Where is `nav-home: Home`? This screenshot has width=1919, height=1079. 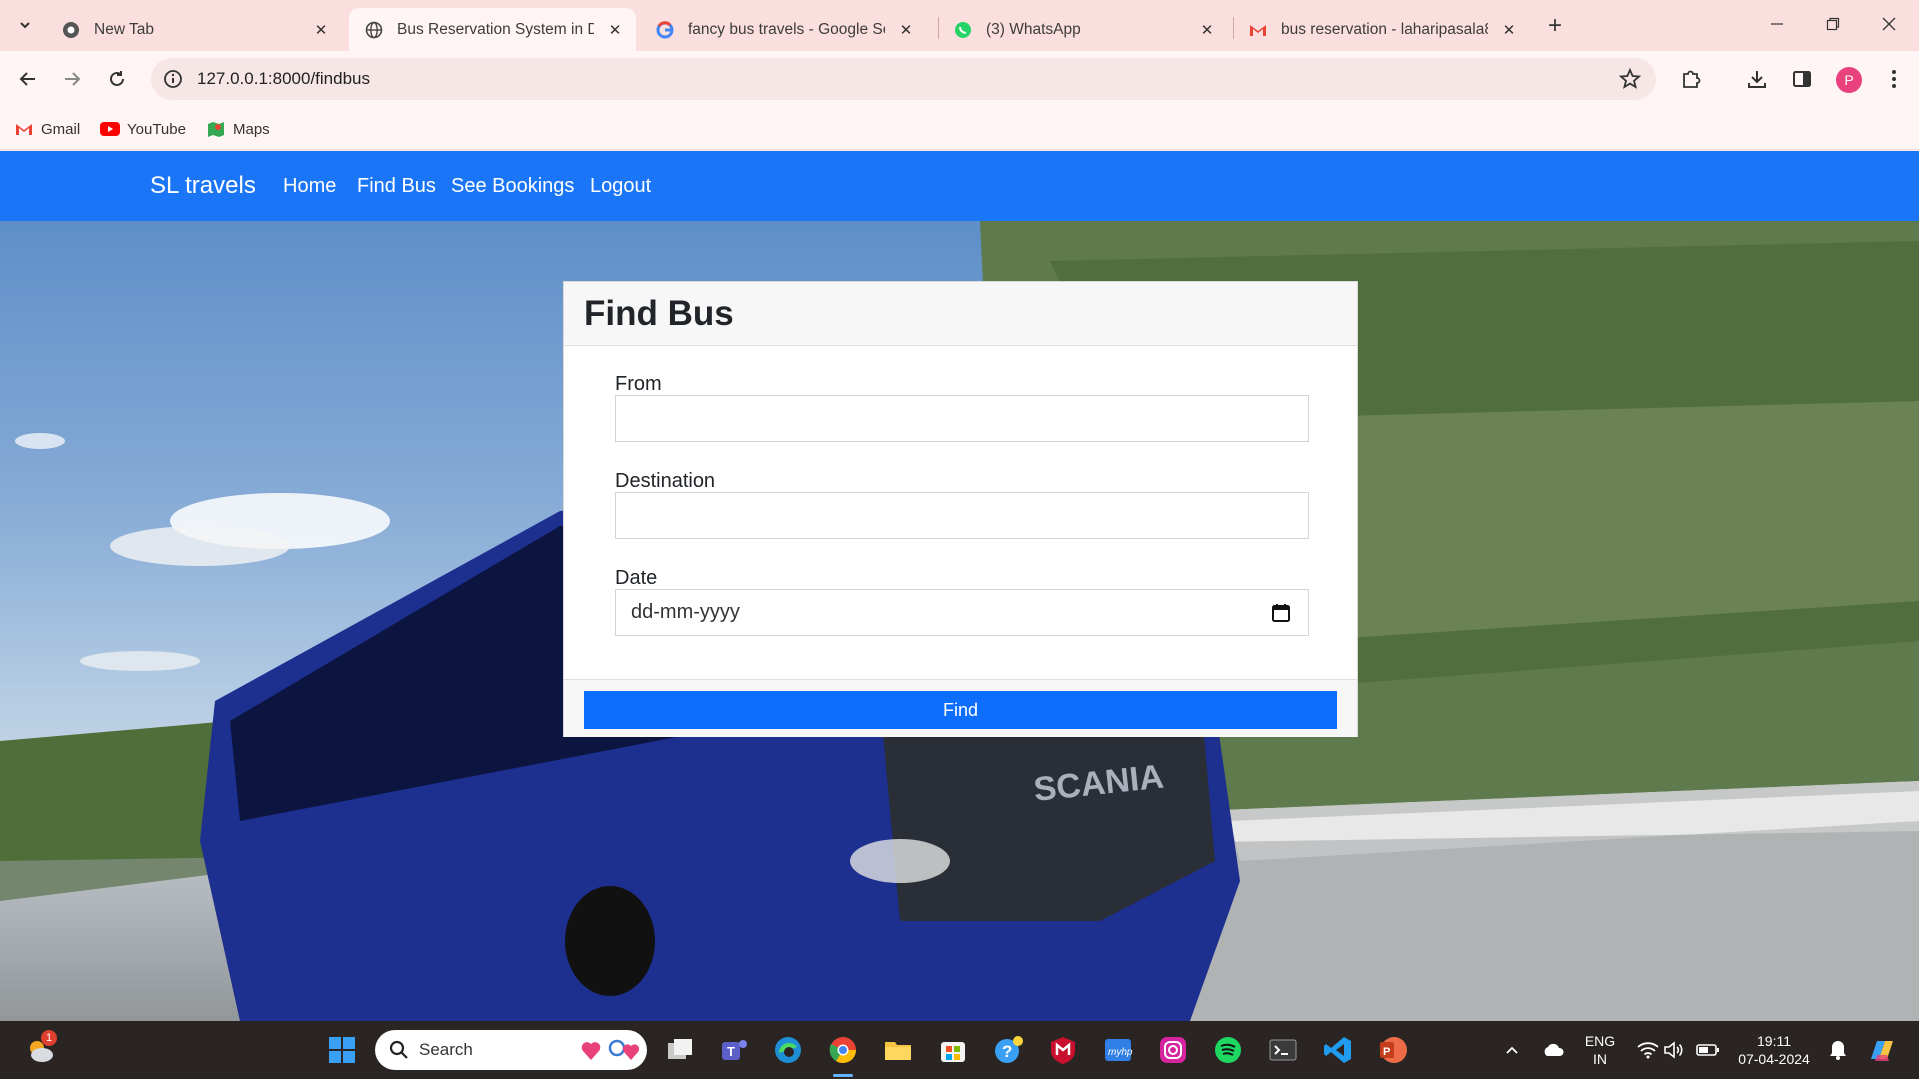
nav-home: Home is located at coordinates (309, 186).